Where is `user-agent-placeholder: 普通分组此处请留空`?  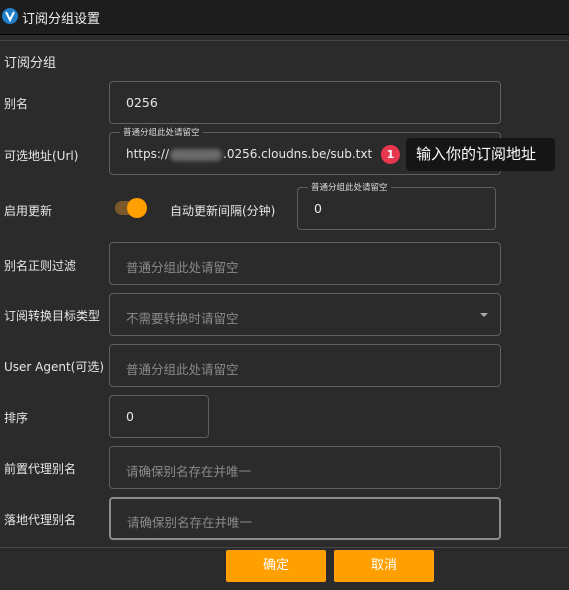 user-agent-placeholder: 普通分组此处请留空 is located at coordinates (182, 369).